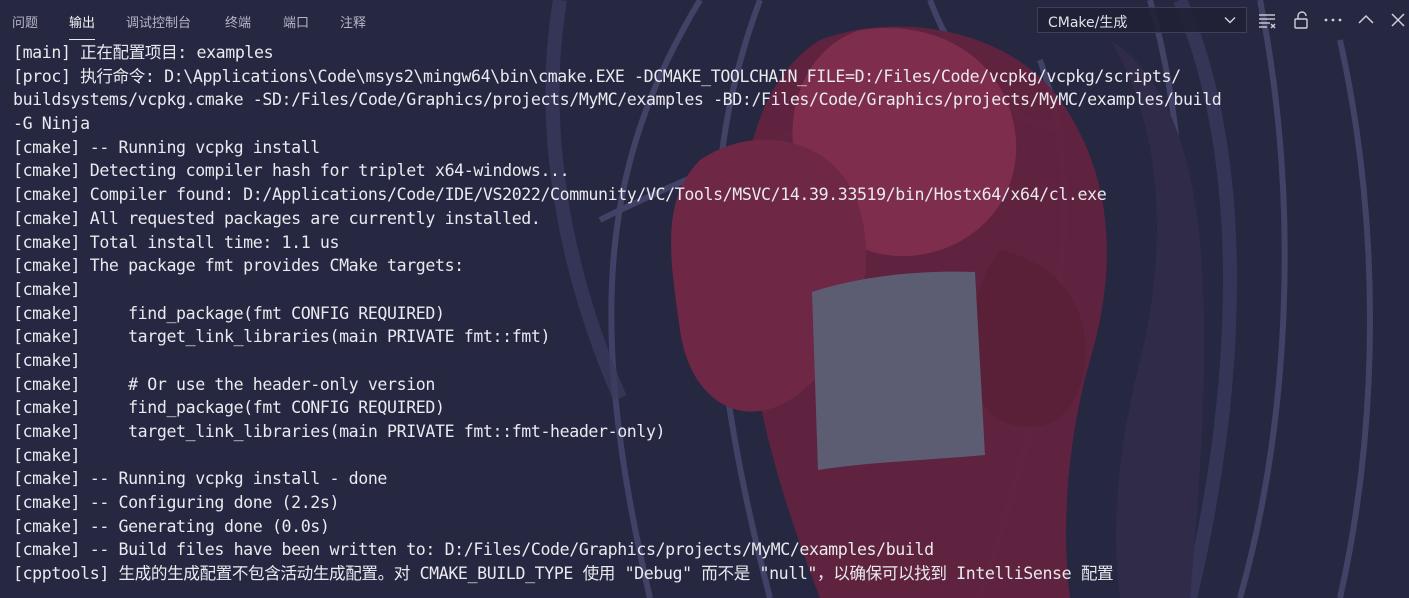 This screenshot has height=598, width=1409. I want to click on panel-header: 问题 输出 调试控制台 终端 端口 注释 CMake/生成, so click(704, 20).